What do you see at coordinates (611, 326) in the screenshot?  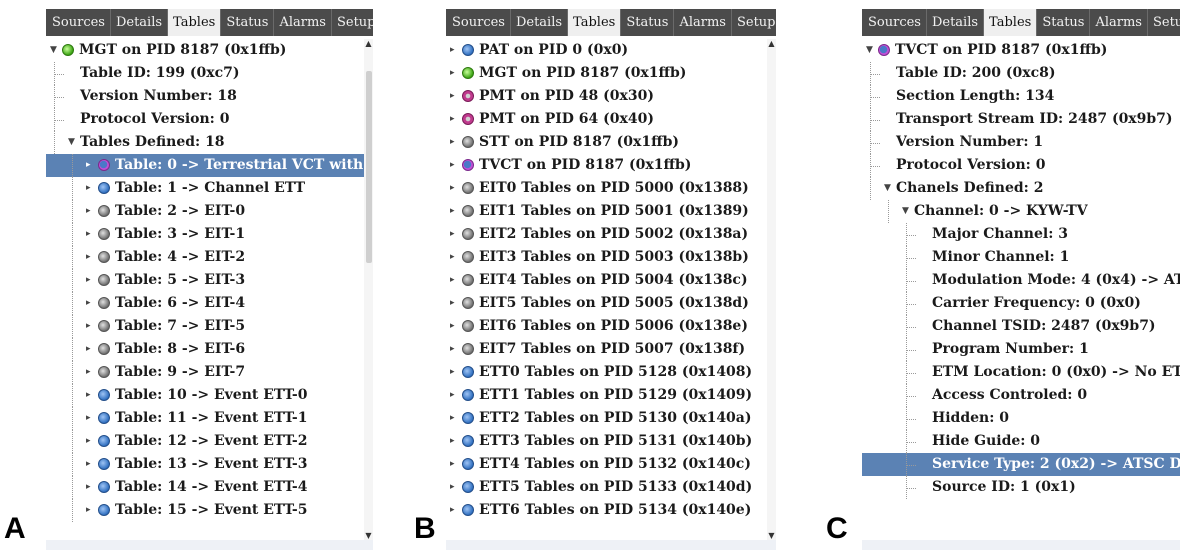 I see `tree-row: ▸ EIT6 Tables on PID 5006 (0x138e)` at bounding box center [611, 326].